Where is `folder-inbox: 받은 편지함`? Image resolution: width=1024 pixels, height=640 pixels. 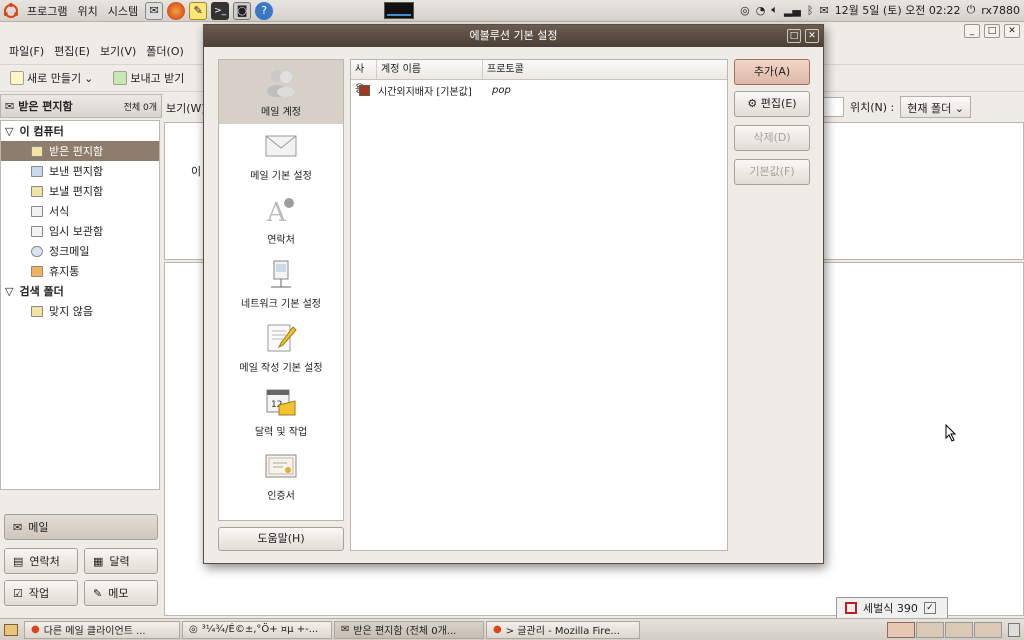
folder-inbox: 받은 편지함 is located at coordinates (80, 151).